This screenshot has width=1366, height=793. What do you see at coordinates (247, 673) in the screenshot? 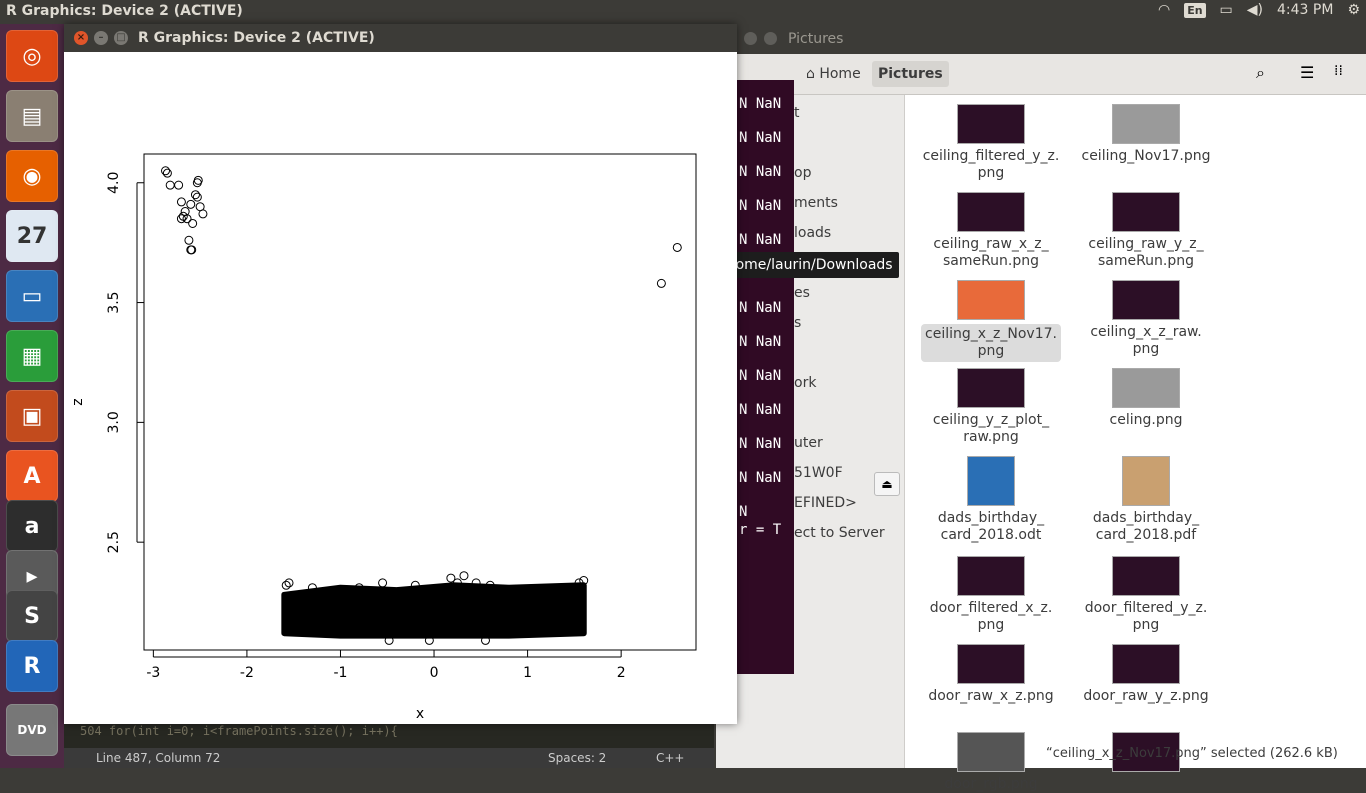
I see `x-tick-label: -2` at bounding box center [247, 673].